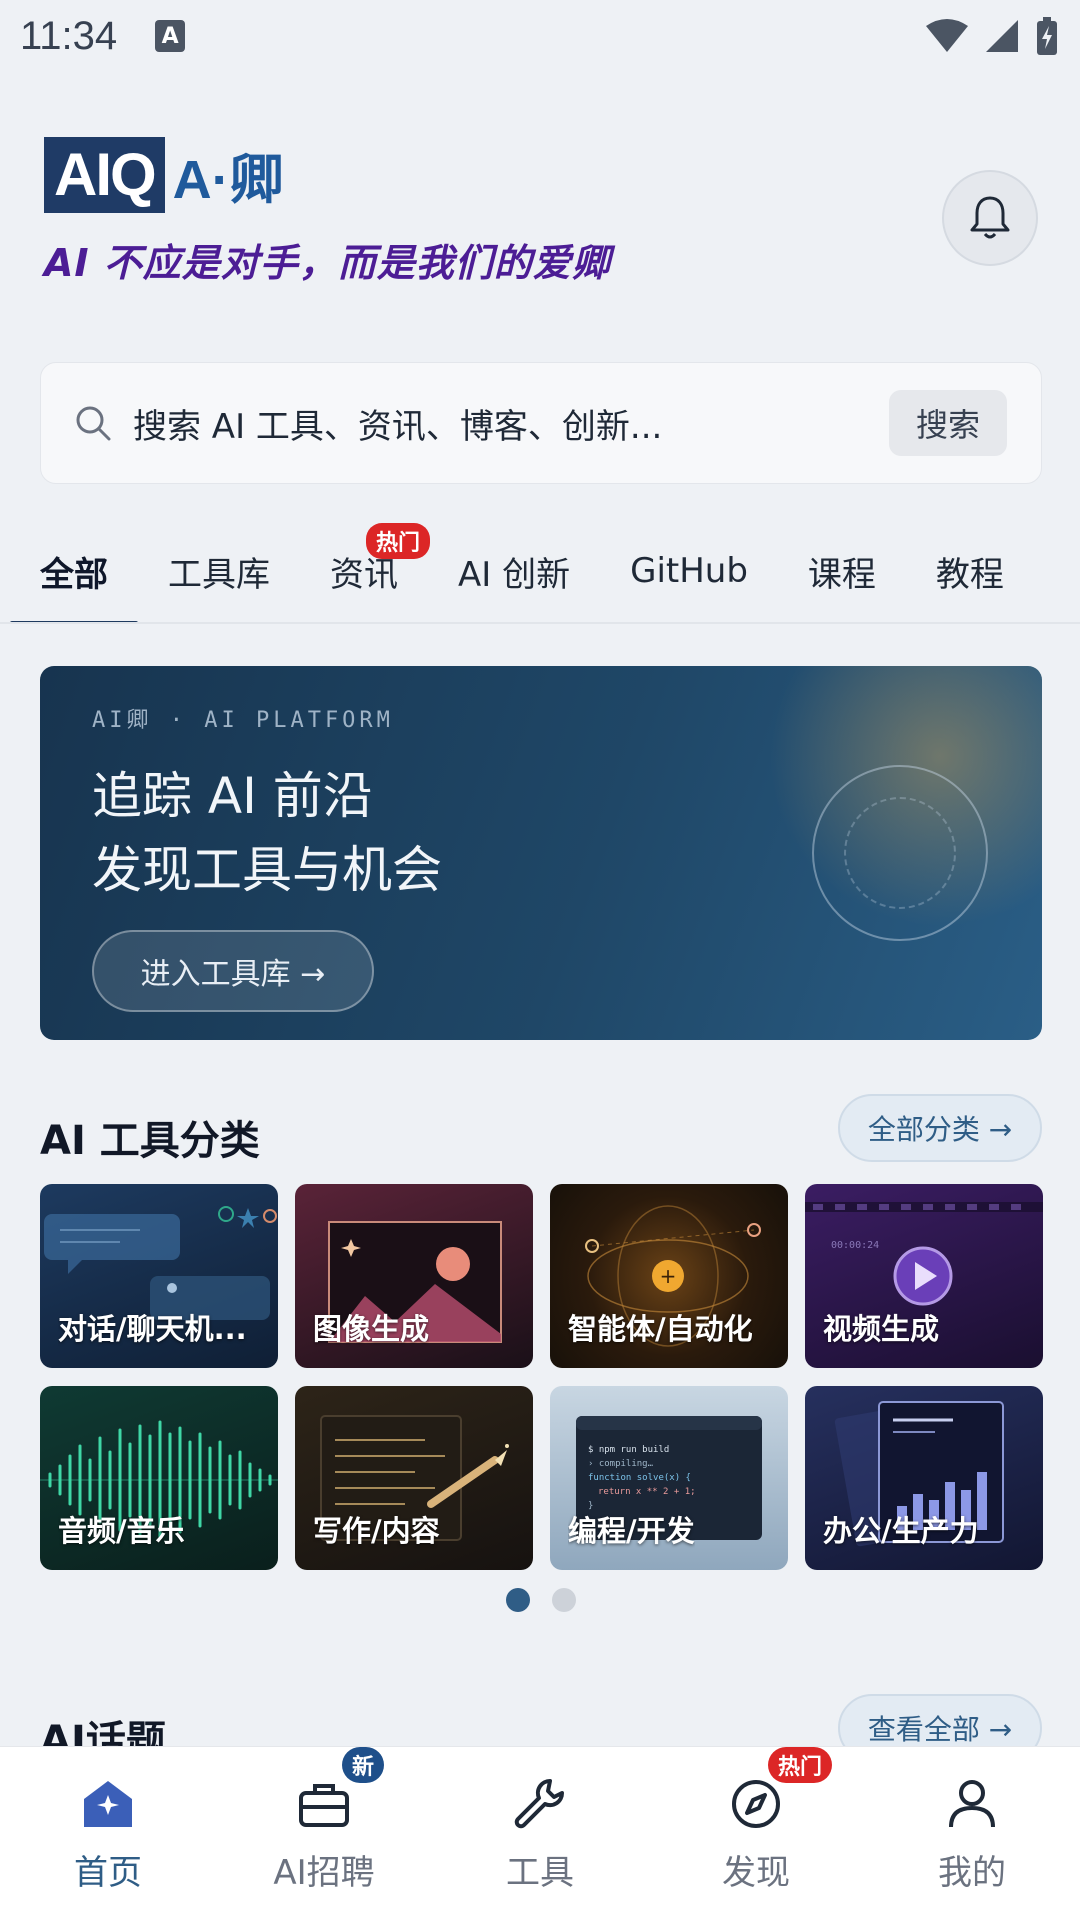  Describe the element at coordinates (414, 1478) in the screenshot. I see `category-card-writing: 写作/内容` at that location.